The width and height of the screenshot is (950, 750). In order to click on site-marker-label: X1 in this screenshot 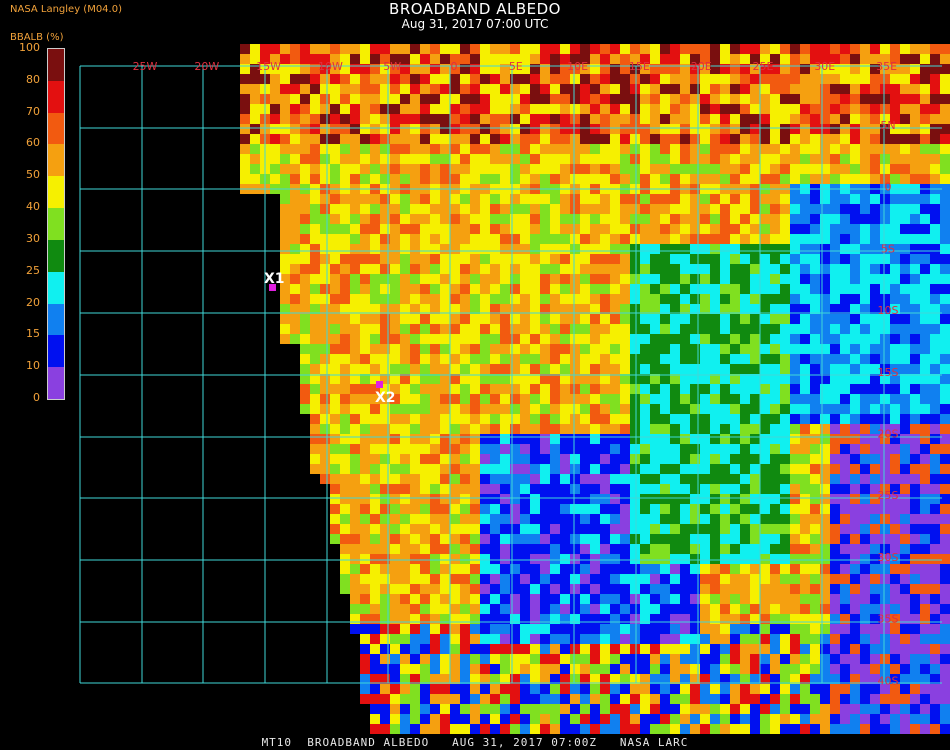, I will do `click(274, 279)`.